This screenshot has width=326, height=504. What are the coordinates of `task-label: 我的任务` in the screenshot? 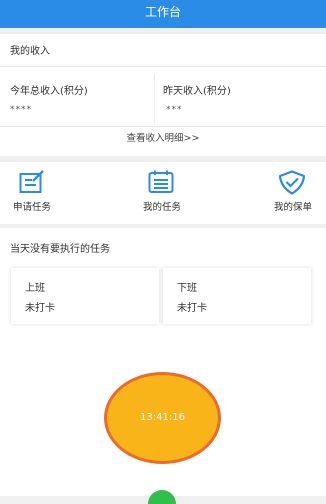 It's located at (161, 207).